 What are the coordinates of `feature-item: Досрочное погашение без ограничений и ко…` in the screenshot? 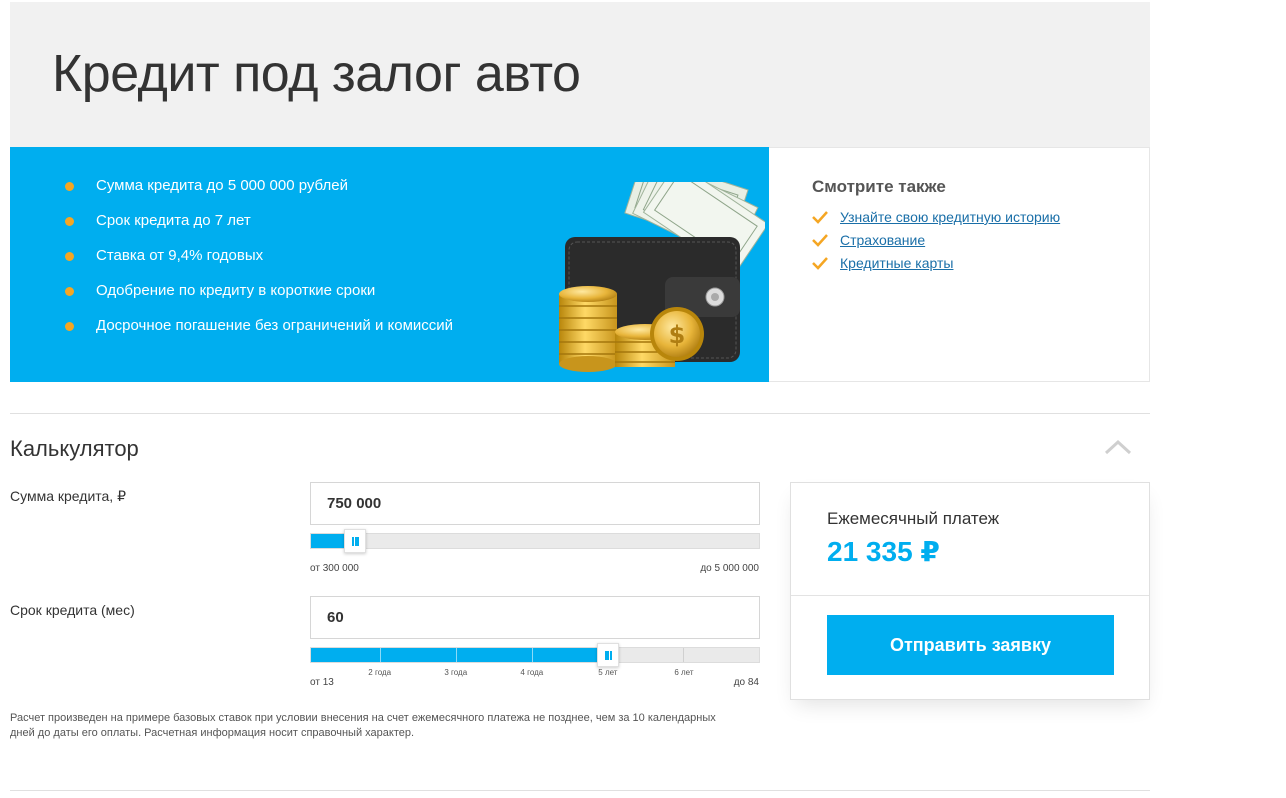 It's located at (259, 334).